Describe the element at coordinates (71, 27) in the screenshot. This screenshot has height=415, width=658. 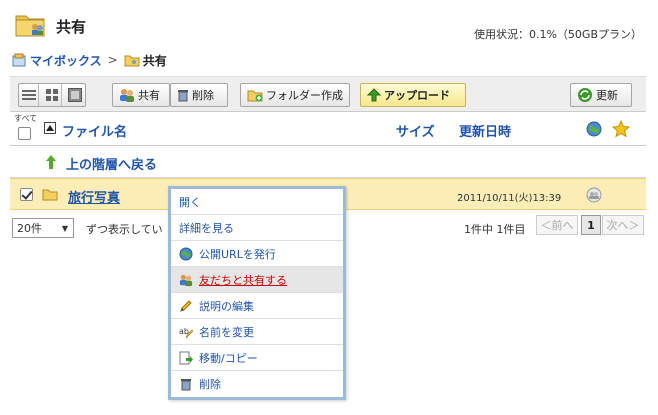
I see `page-title: 共有` at that location.